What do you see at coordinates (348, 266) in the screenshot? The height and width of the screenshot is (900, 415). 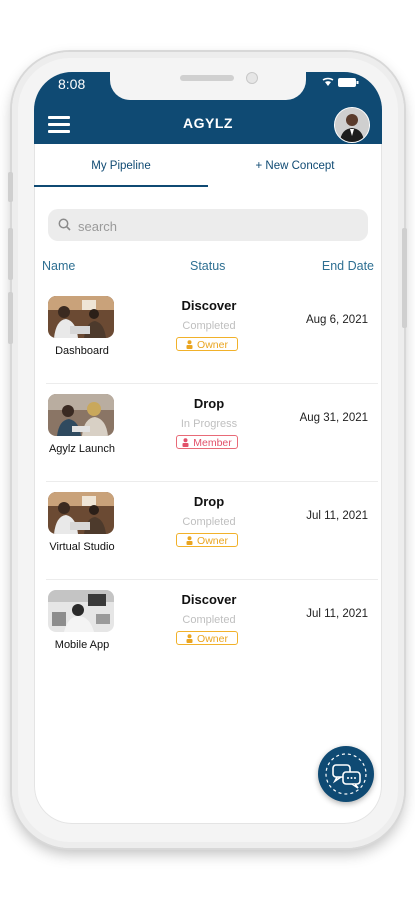 I see `column-header-end-date: End Date` at bounding box center [348, 266].